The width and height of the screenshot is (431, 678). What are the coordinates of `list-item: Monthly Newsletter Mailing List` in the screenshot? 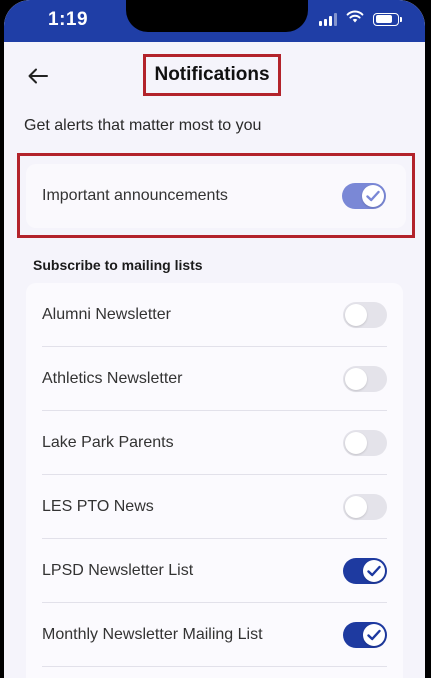 It's located at (214, 635).